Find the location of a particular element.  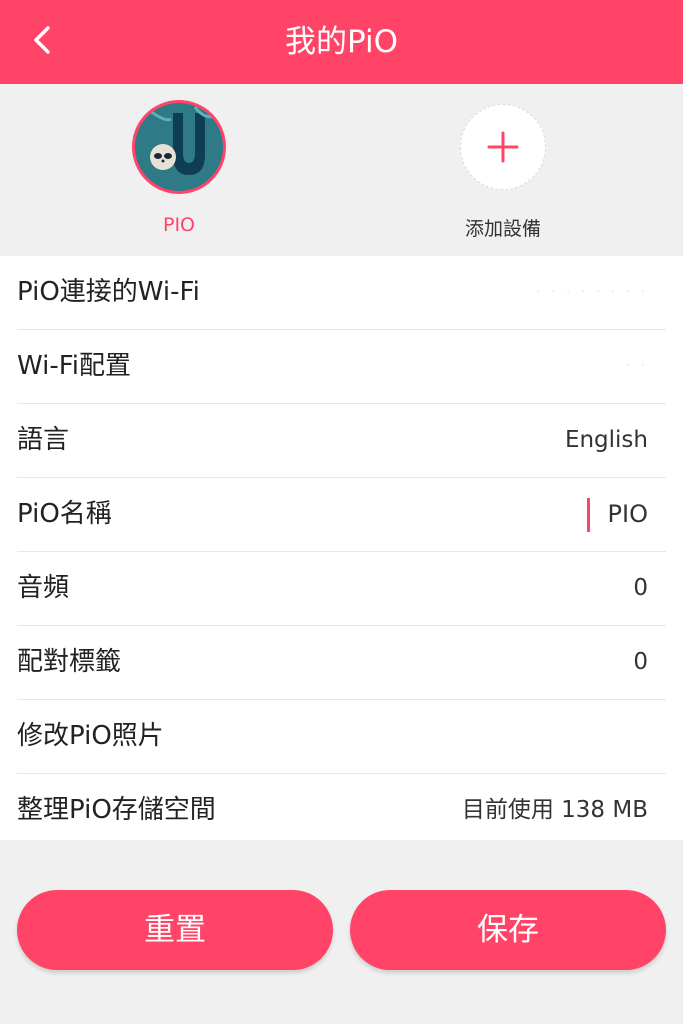

setting-value: English is located at coordinates (606, 440).